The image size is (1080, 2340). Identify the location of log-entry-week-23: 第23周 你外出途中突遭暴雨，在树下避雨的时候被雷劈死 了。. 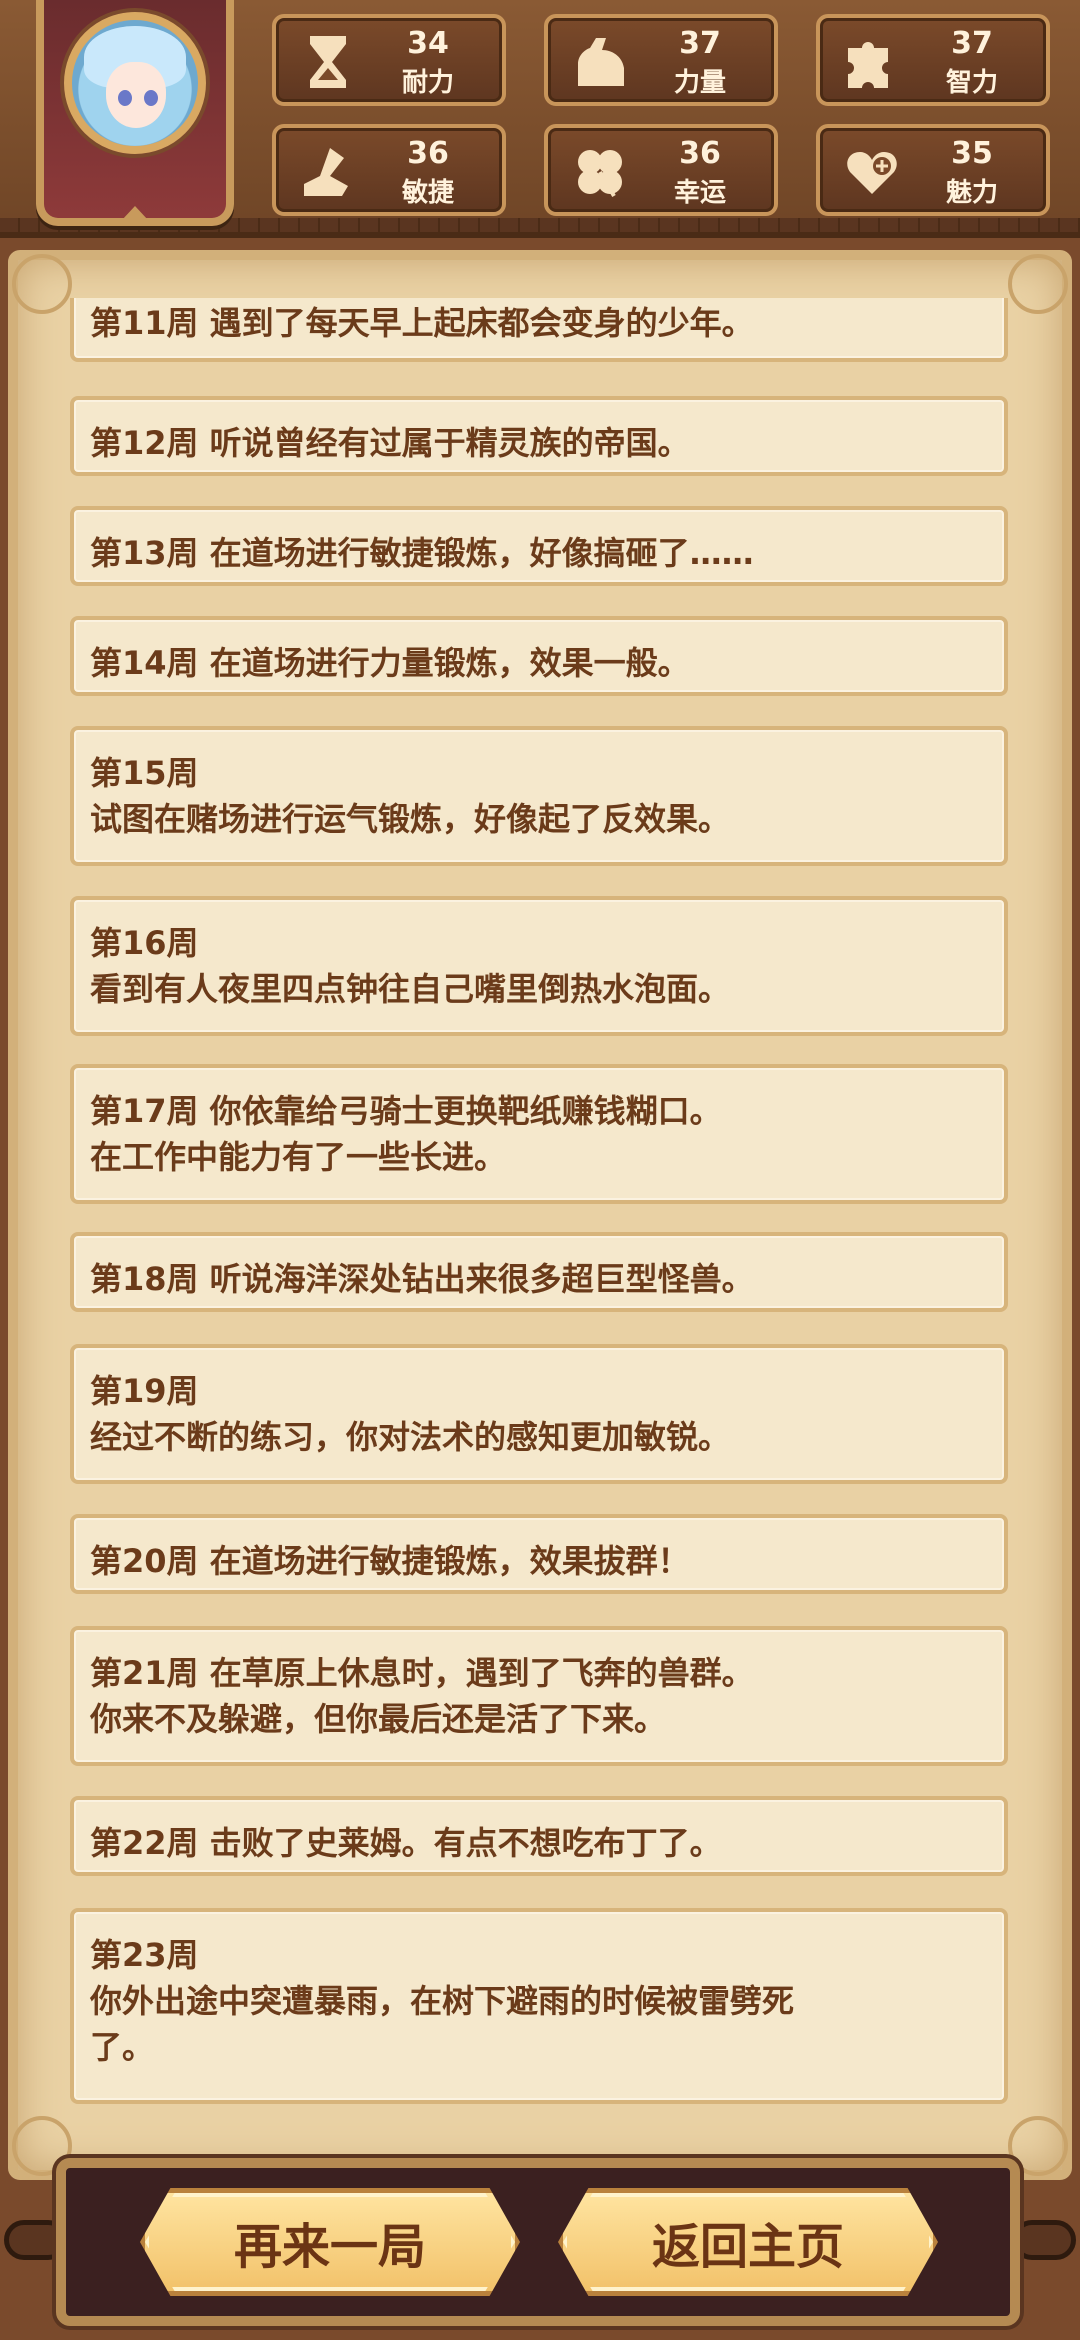
(539, 2006).